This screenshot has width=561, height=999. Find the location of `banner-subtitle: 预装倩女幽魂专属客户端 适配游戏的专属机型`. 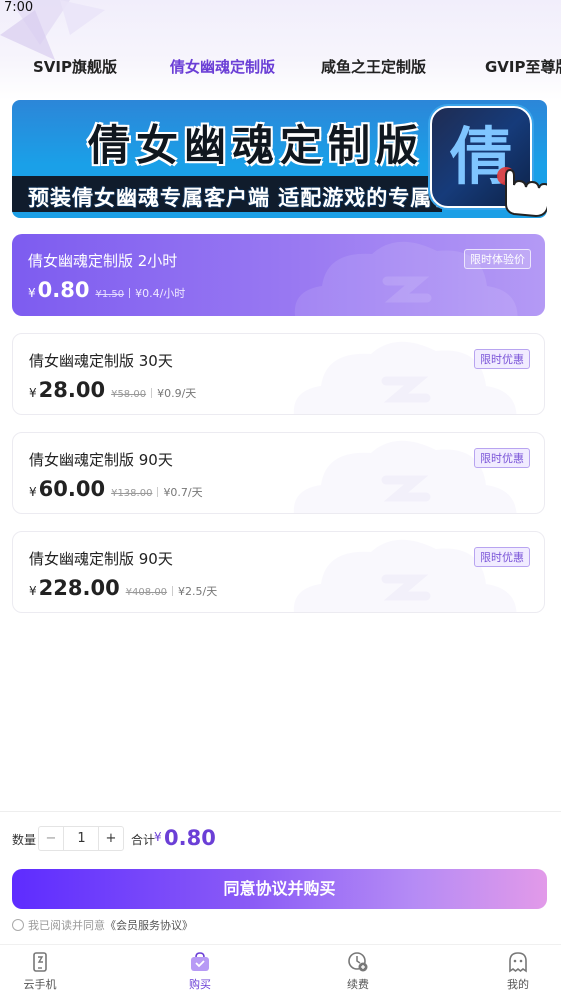

banner-subtitle: 预装倩女幽魂专属客户端 适配游戏的专属机型 is located at coordinates (252, 198).